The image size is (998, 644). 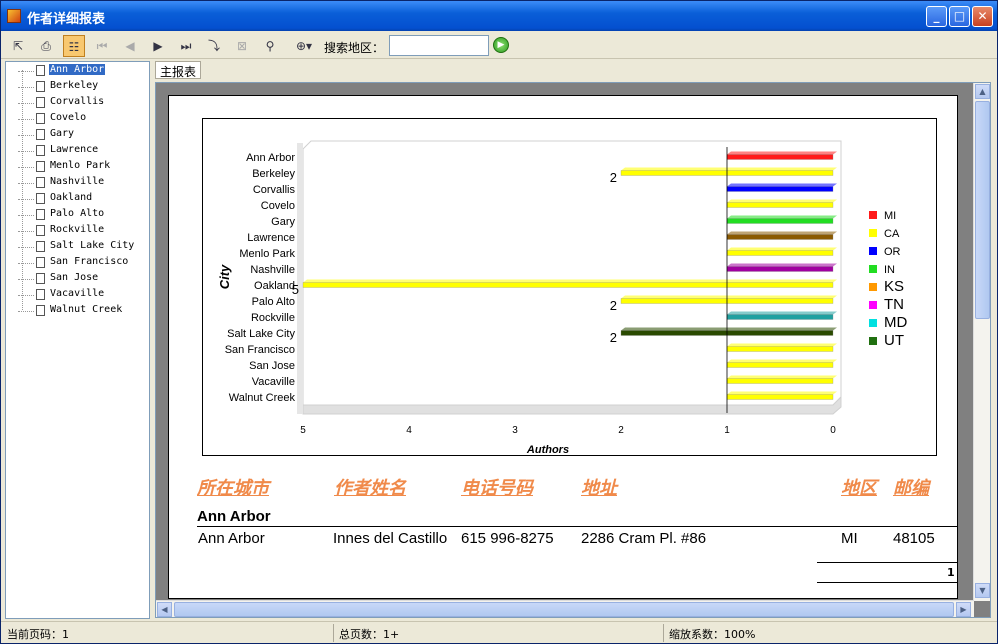 What do you see at coordinates (46, 46) in the screenshot?
I see `print-icon: ⎙` at bounding box center [46, 46].